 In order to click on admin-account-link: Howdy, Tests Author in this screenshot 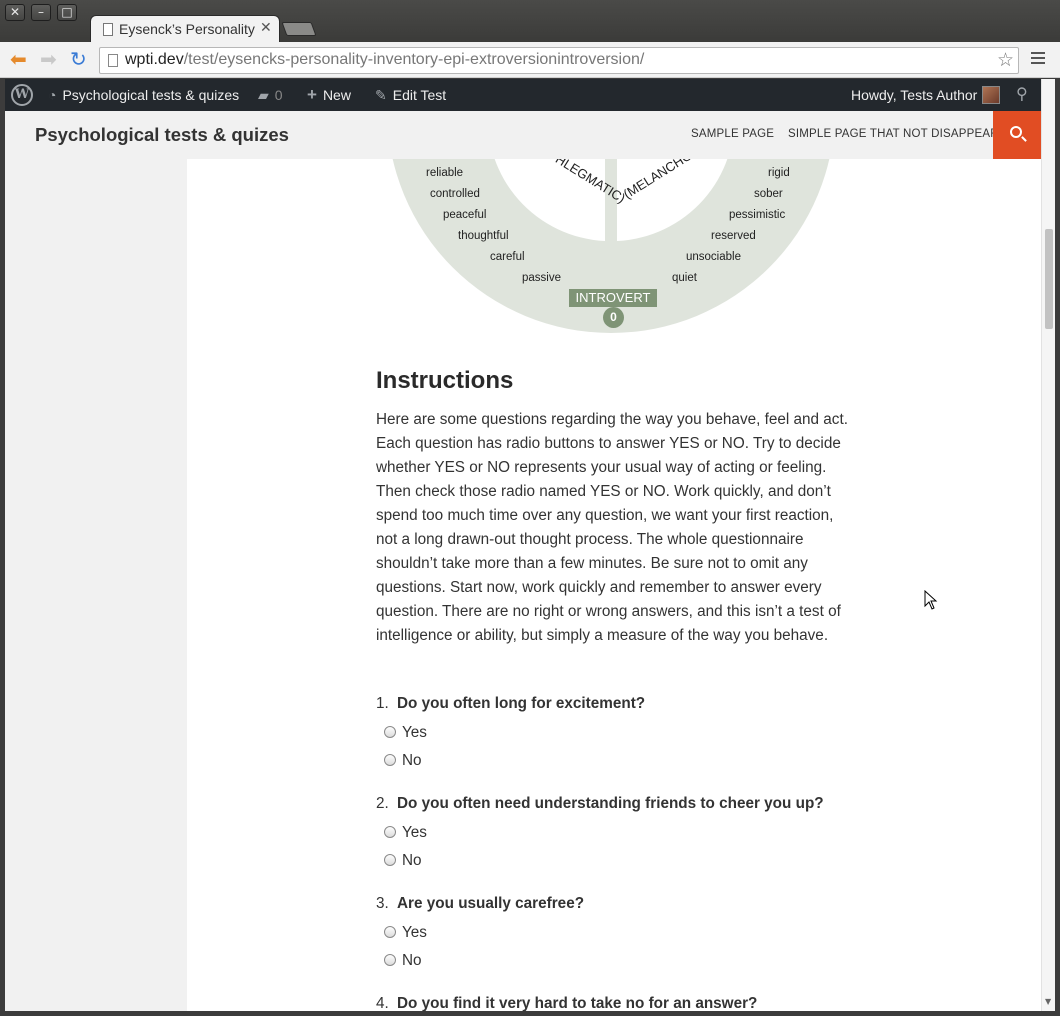, I will do `click(914, 95)`.